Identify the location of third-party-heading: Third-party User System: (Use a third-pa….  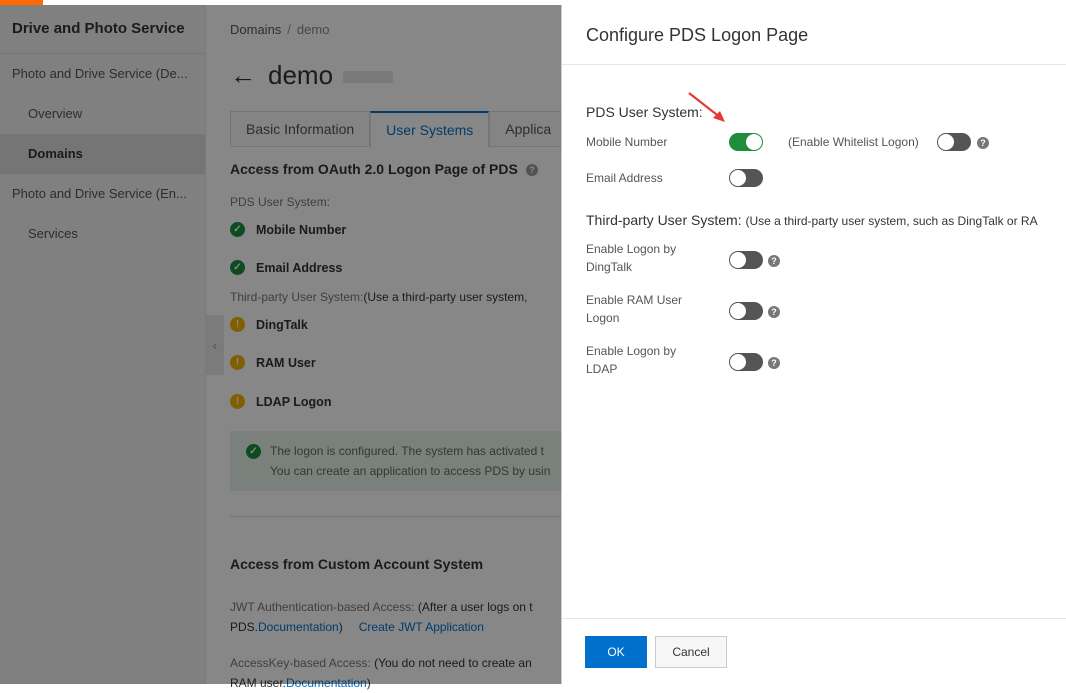
(812, 220).